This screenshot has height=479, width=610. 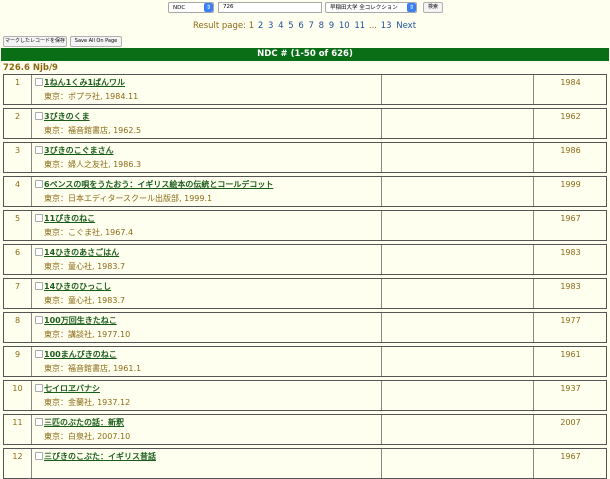 I want to click on pager-current: 1, so click(x=251, y=26).